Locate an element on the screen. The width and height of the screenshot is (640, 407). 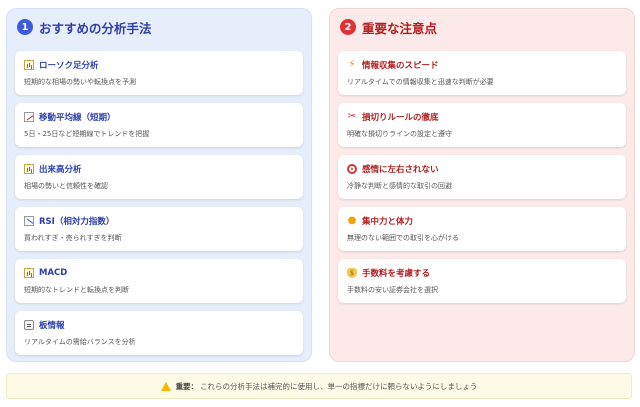
card-title: 感情に左右されない is located at coordinates (400, 169).